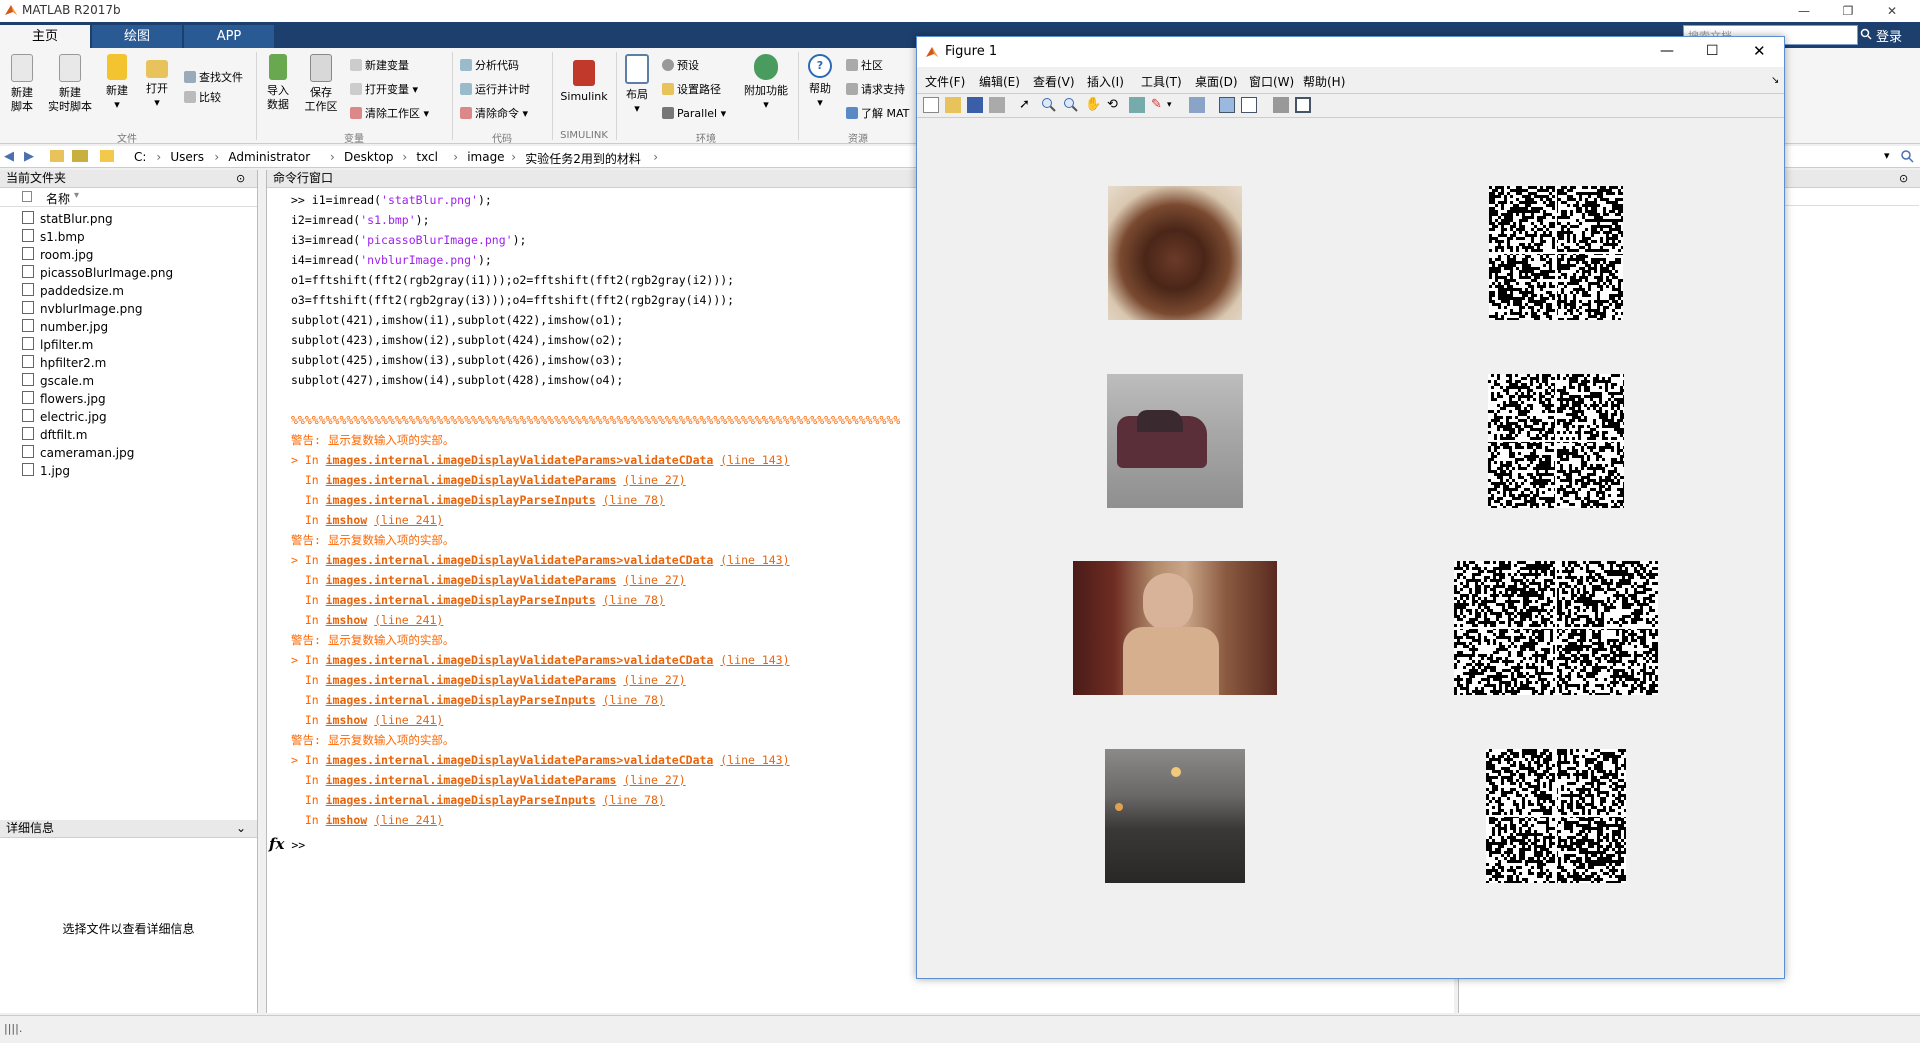 This screenshot has width=1920, height=1043. Describe the element at coordinates (1115, 105) in the screenshot. I see `rotate-icon: ⟲` at that location.